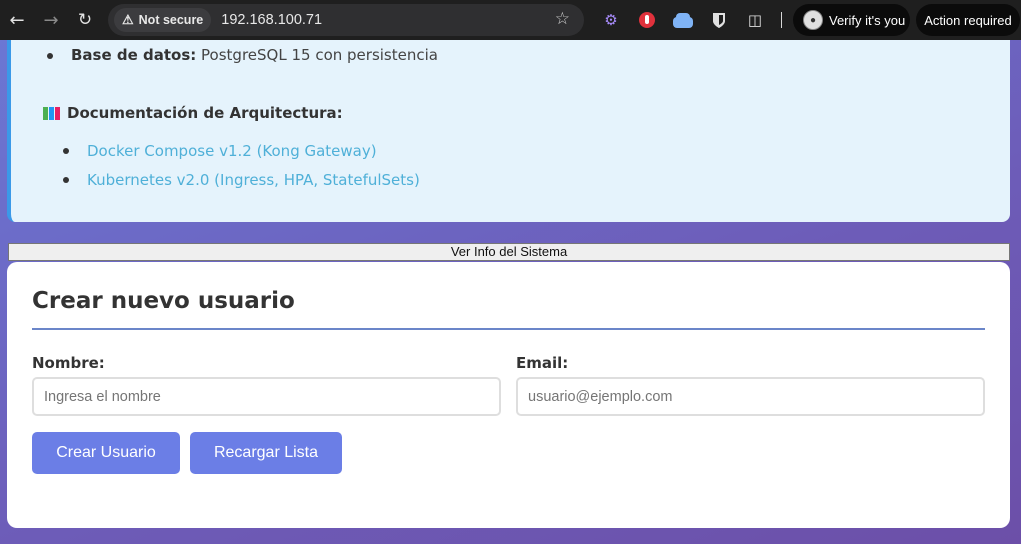 Image resolution: width=1021 pixels, height=544 pixels. What do you see at coordinates (128, 19) in the screenshot?
I see `warning-icon: ⚠` at bounding box center [128, 19].